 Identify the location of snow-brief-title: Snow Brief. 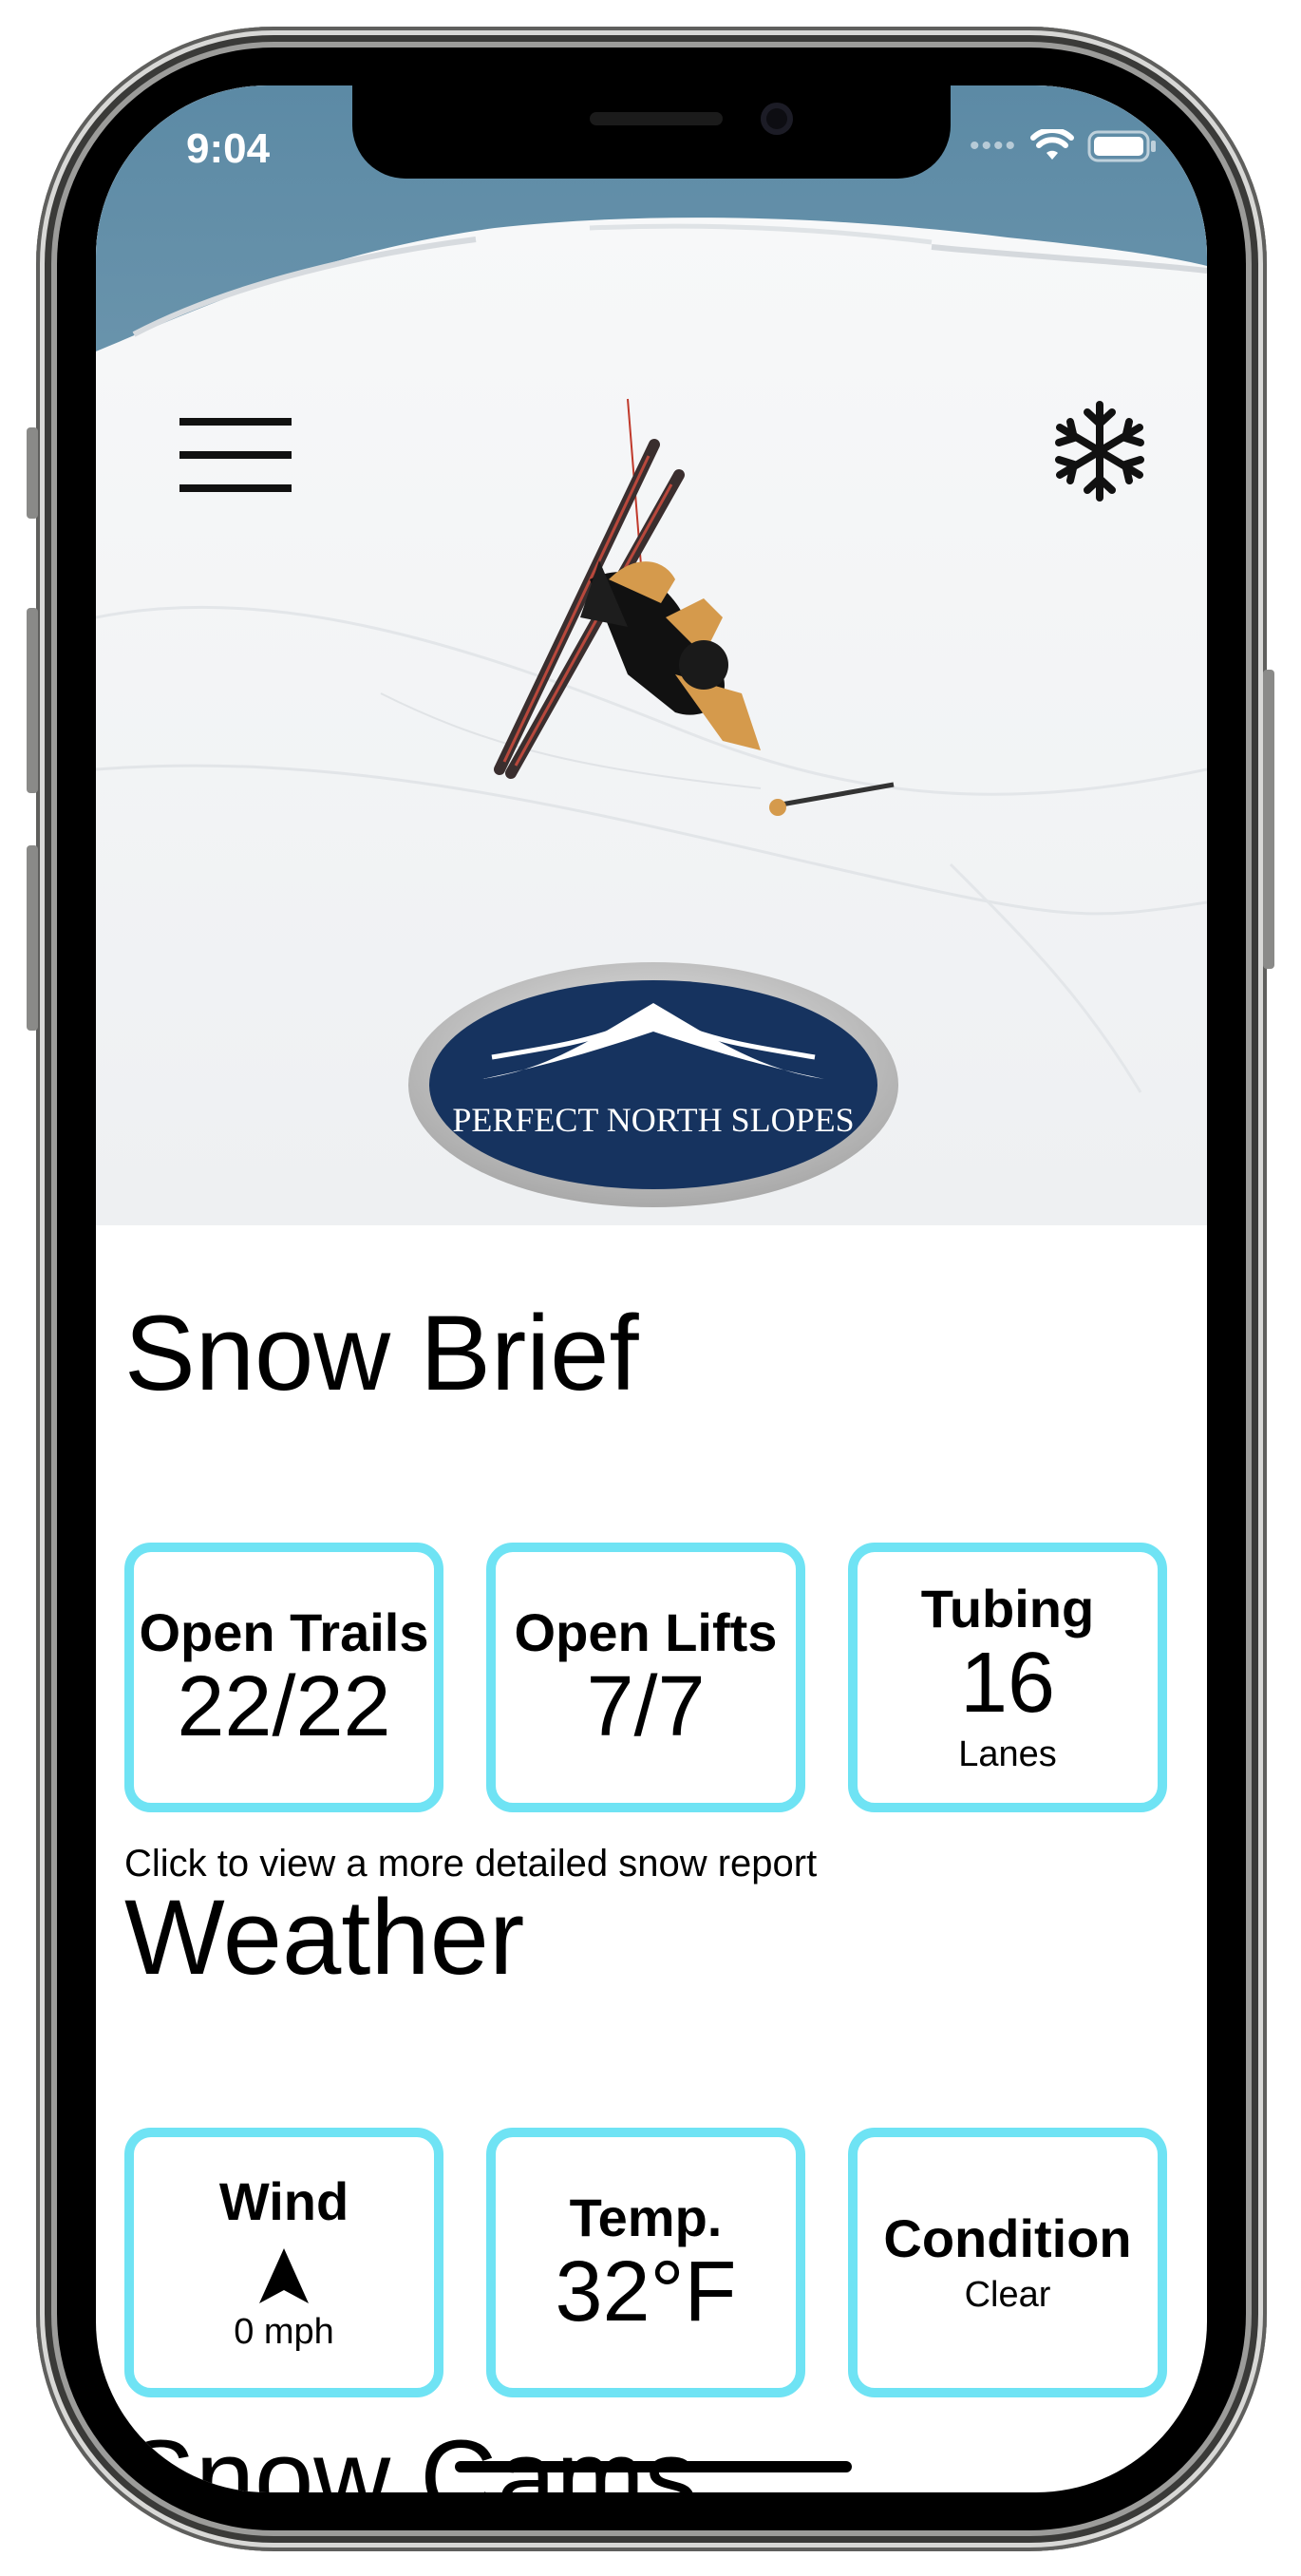
(381, 1353).